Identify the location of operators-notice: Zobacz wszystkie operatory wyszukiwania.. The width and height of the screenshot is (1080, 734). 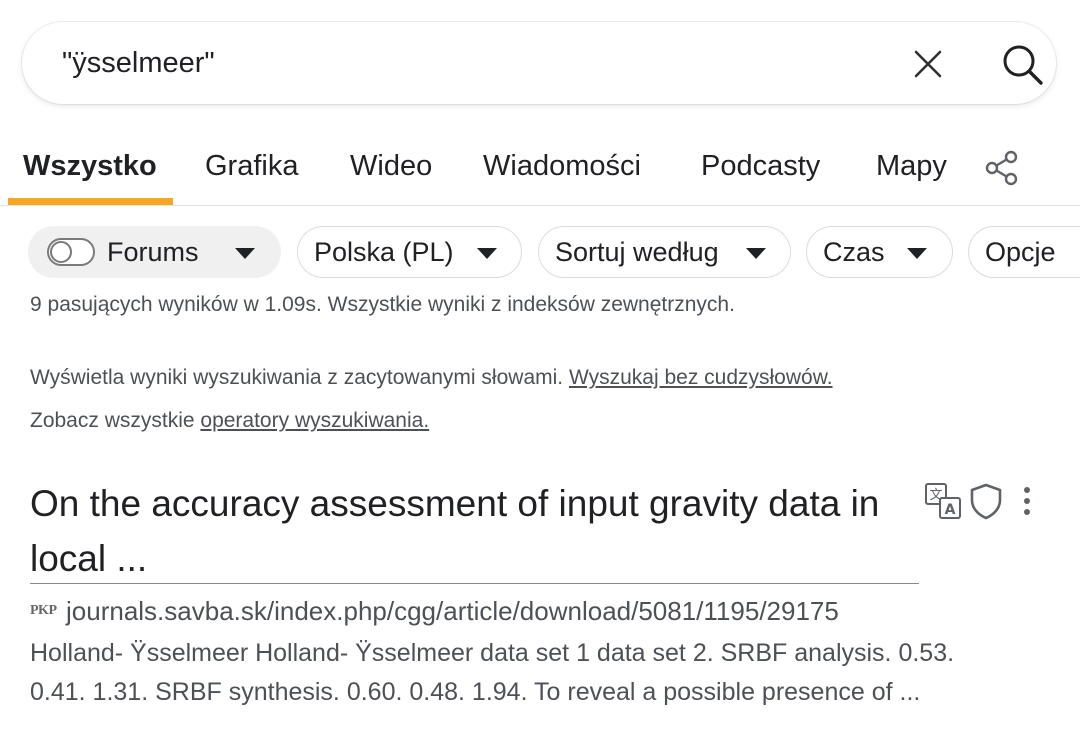
(229, 421).